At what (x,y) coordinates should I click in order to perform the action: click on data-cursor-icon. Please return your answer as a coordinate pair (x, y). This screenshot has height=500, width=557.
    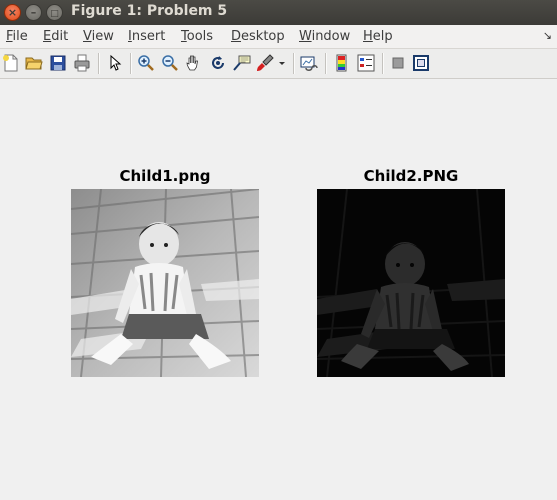
    Looking at the image, I should click on (242, 63).